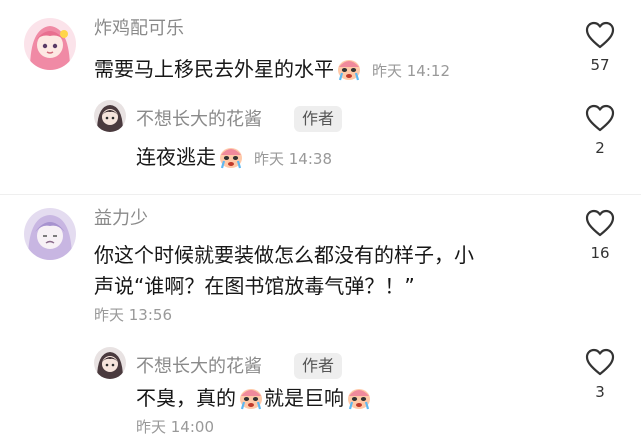  Describe the element at coordinates (284, 255) in the screenshot. I see `comment-text-line: 你这个时候就要装做怎么都没有的样子，小` at that location.